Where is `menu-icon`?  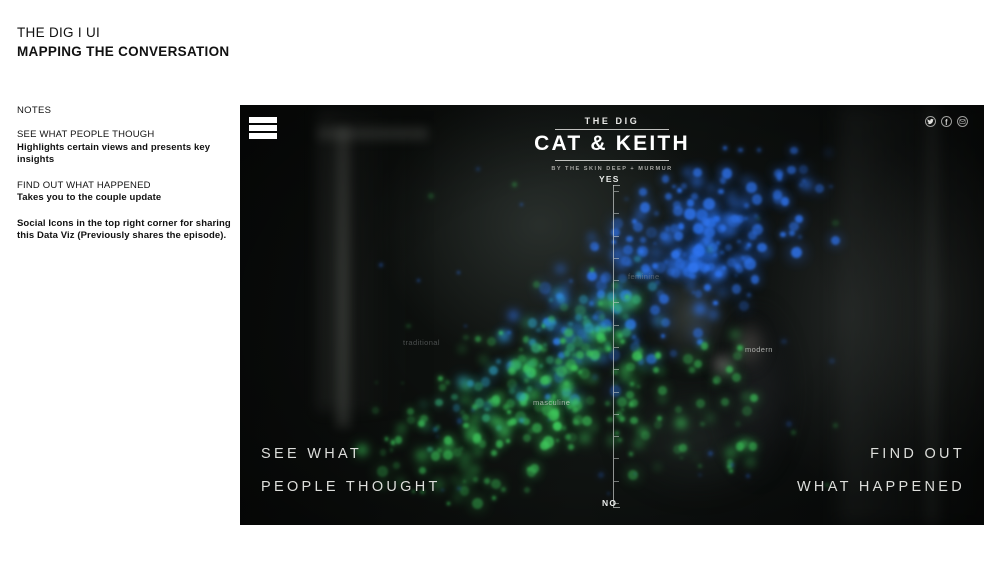 menu-icon is located at coordinates (263, 128).